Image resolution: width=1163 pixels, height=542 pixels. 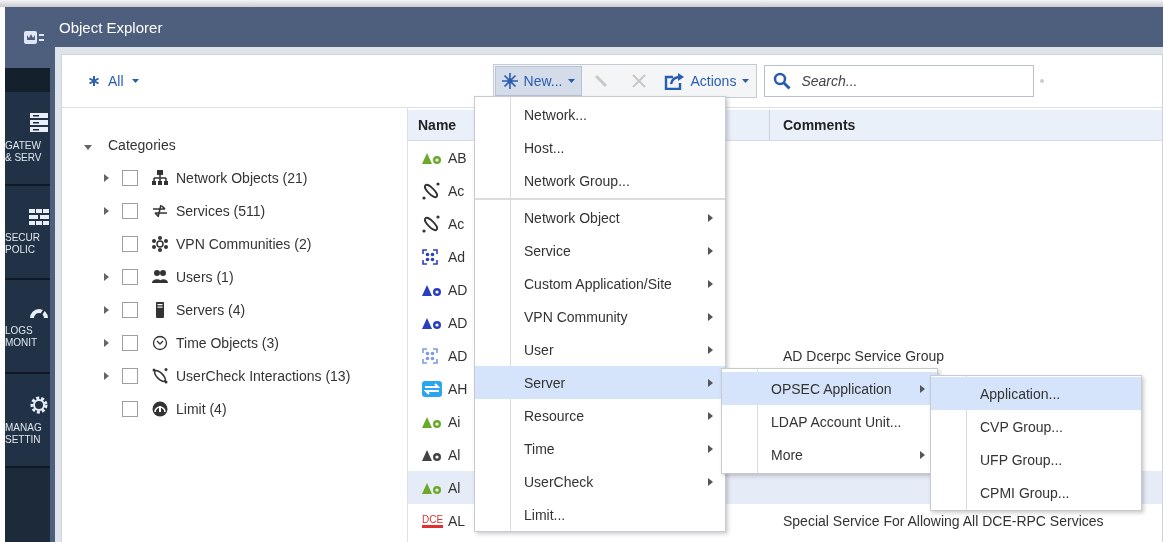 What do you see at coordinates (864, 355) in the screenshot?
I see `table-cell: AD Dcerpc Service Group` at bounding box center [864, 355].